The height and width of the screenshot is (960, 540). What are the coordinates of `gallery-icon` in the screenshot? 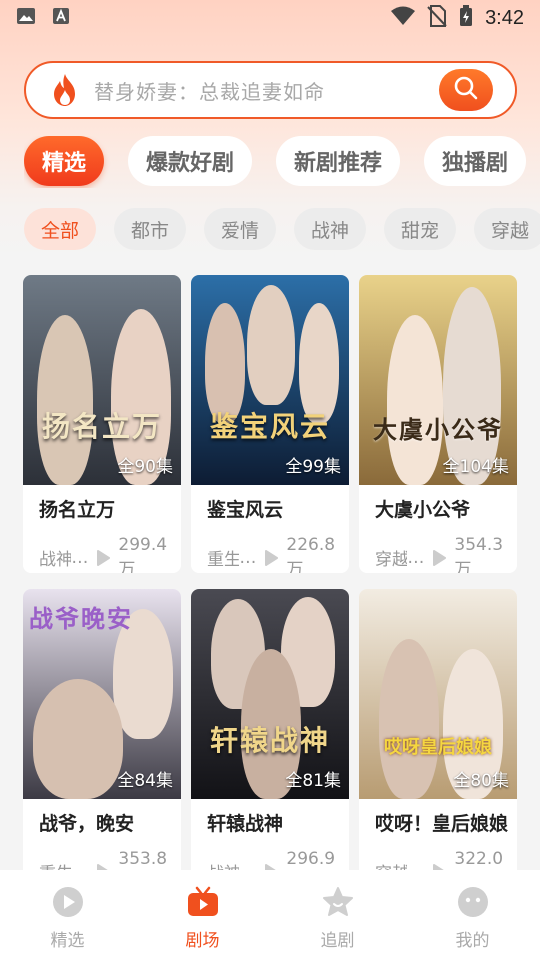 It's located at (26, 18).